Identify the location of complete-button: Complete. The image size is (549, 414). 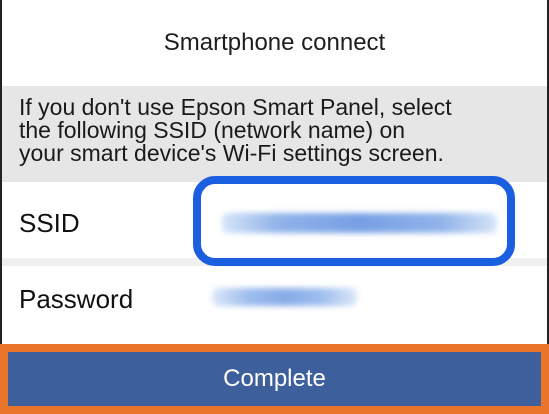
(274, 379).